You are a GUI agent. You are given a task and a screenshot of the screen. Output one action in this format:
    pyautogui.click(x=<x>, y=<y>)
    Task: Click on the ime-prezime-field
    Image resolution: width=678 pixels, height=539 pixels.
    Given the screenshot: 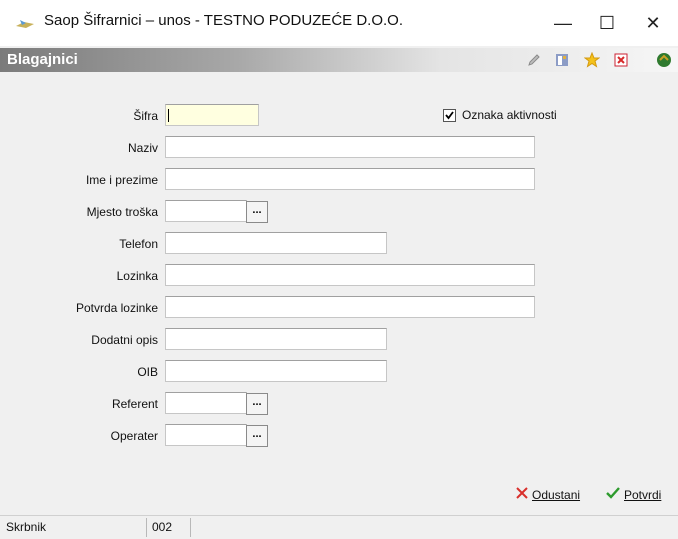 What is the action you would take?
    pyautogui.click(x=350, y=179)
    